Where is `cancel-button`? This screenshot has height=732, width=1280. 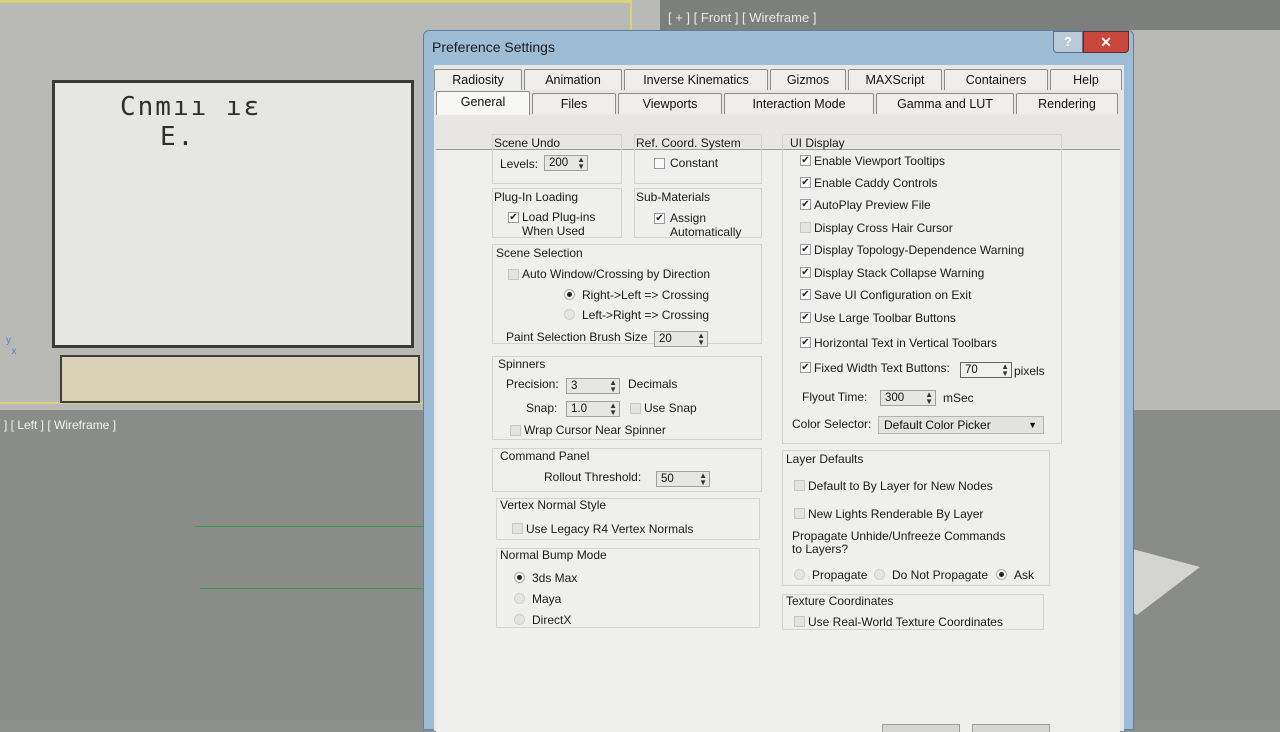 cancel-button is located at coordinates (1011, 728).